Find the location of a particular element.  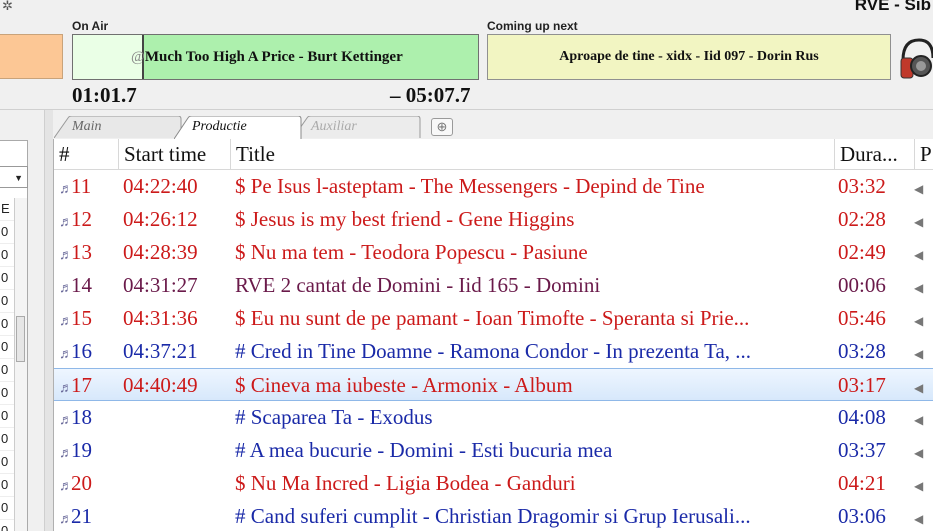

column-header-p: P is located at coordinates (924, 154).